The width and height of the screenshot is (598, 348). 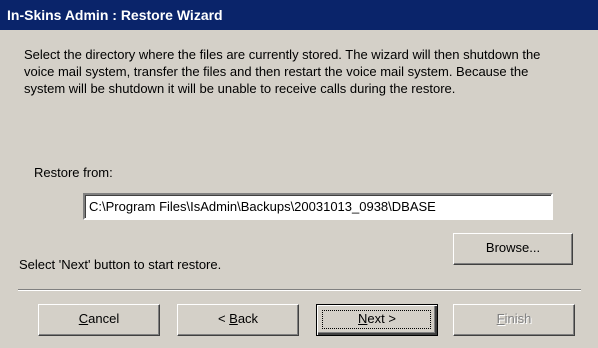 I want to click on restore-from-label: Restore from:, so click(x=73, y=172).